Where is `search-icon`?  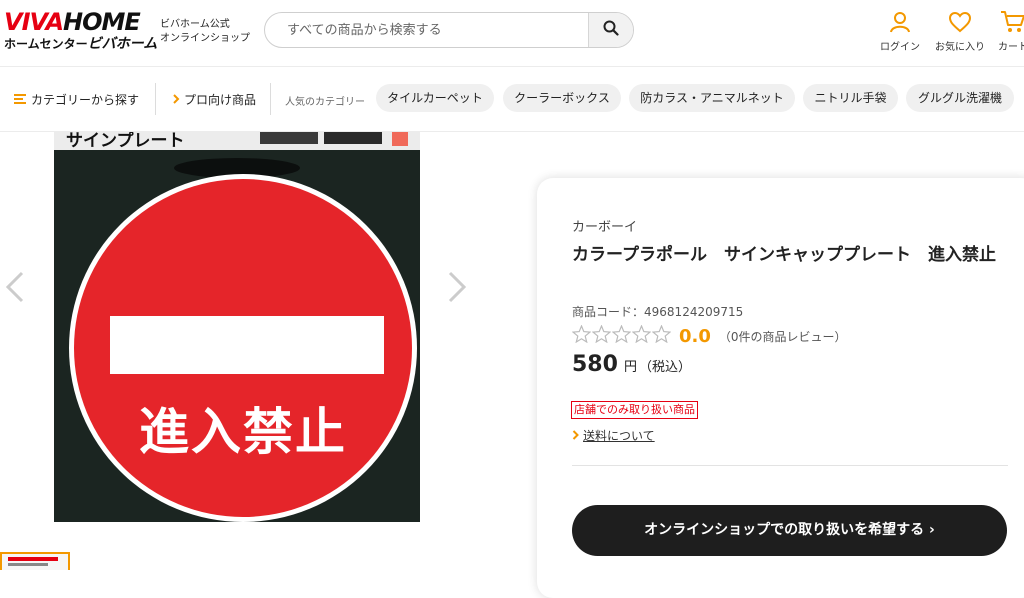 search-icon is located at coordinates (611, 30).